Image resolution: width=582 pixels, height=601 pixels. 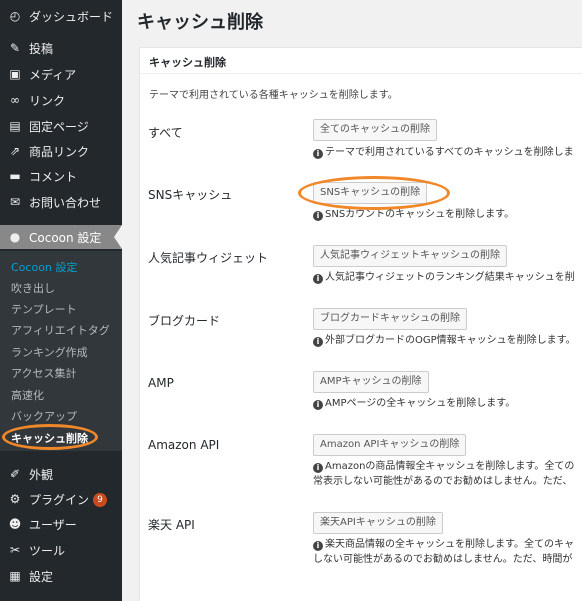 I want to click on menu-label-text: プラグイン, so click(x=59, y=499).